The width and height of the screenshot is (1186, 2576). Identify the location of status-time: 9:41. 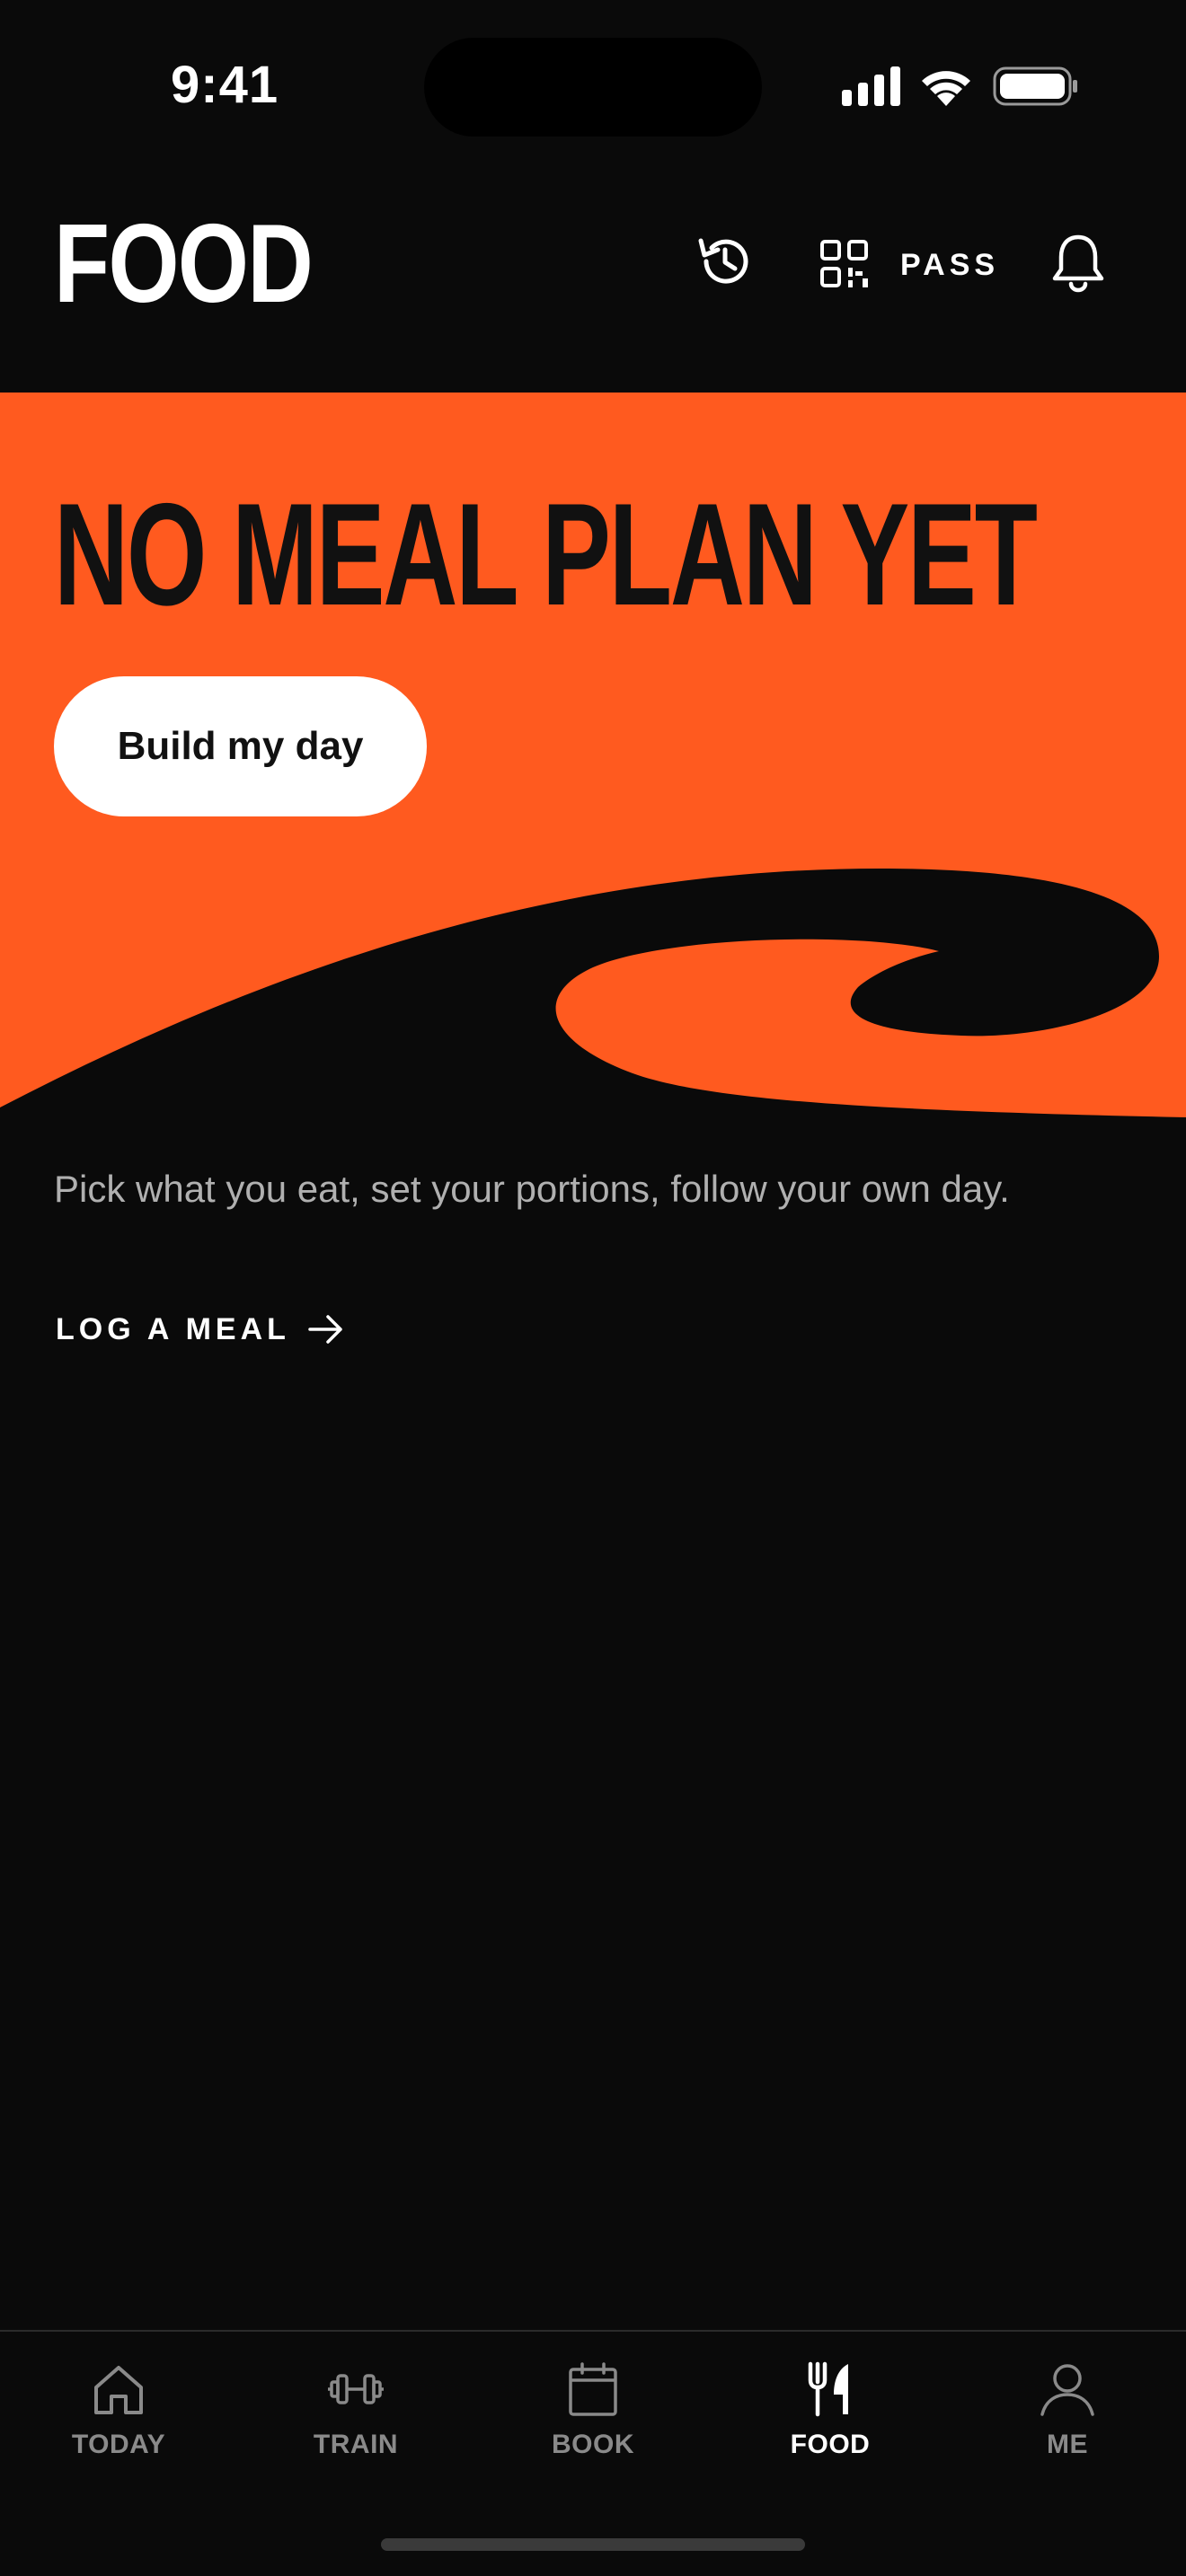
(225, 85).